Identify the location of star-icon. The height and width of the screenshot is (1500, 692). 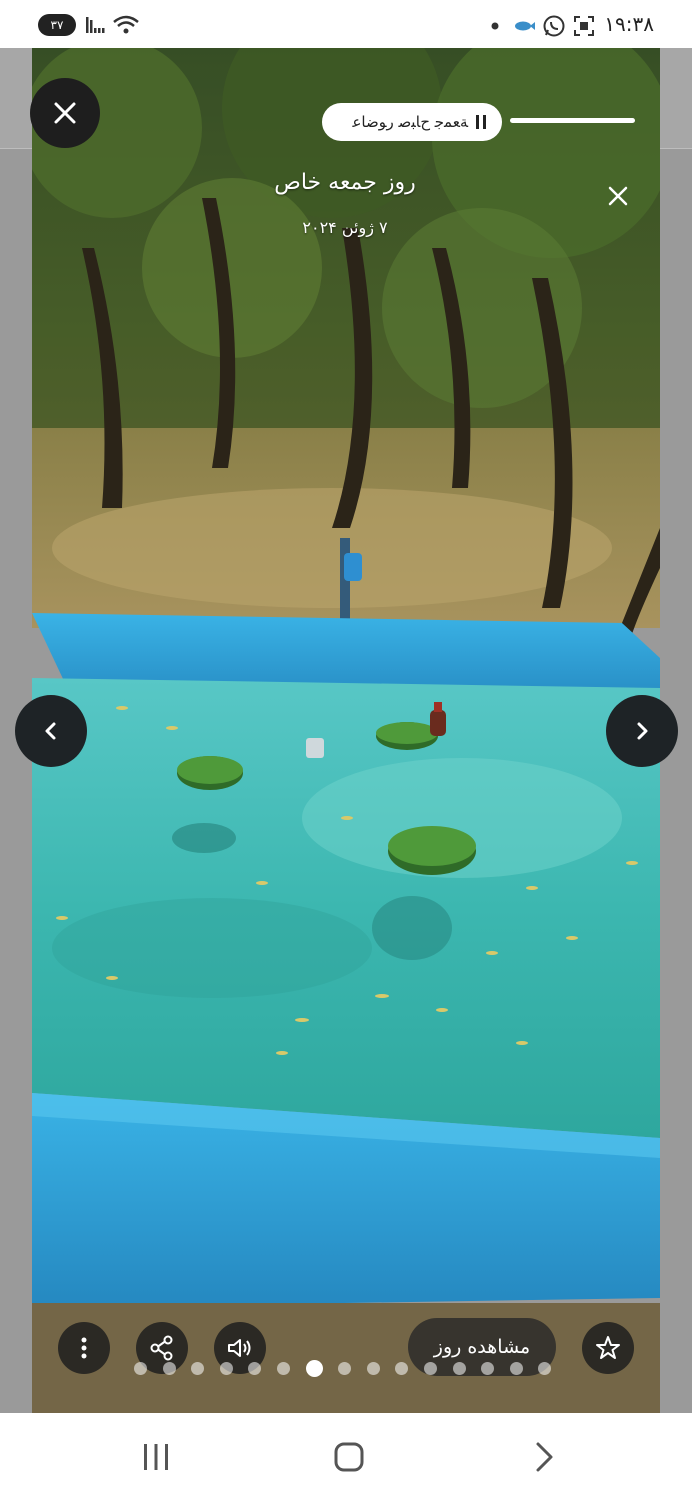
(608, 1347).